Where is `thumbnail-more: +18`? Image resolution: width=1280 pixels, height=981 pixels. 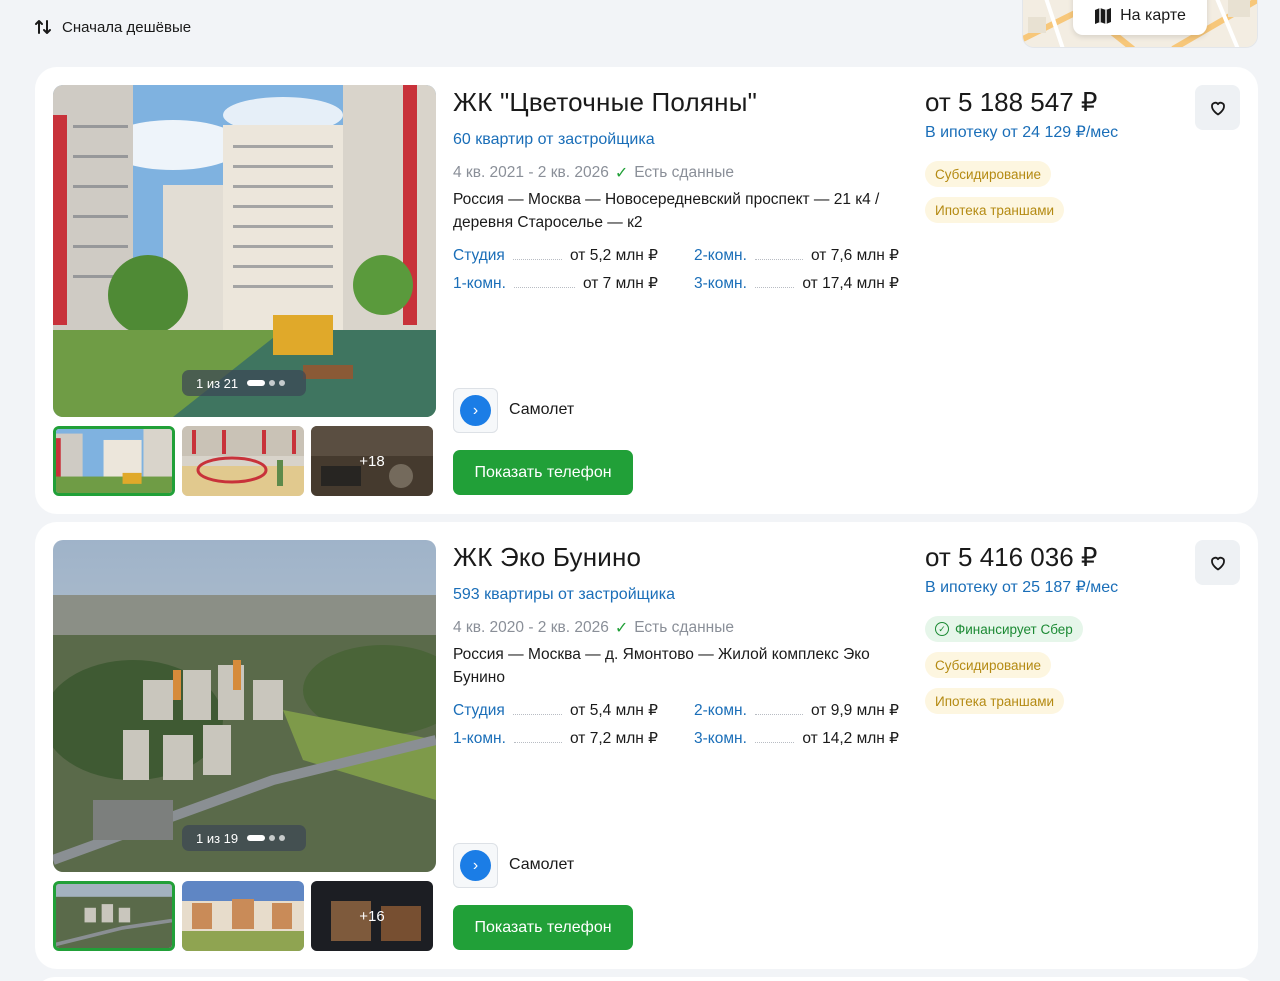 thumbnail-more: +18 is located at coordinates (372, 461).